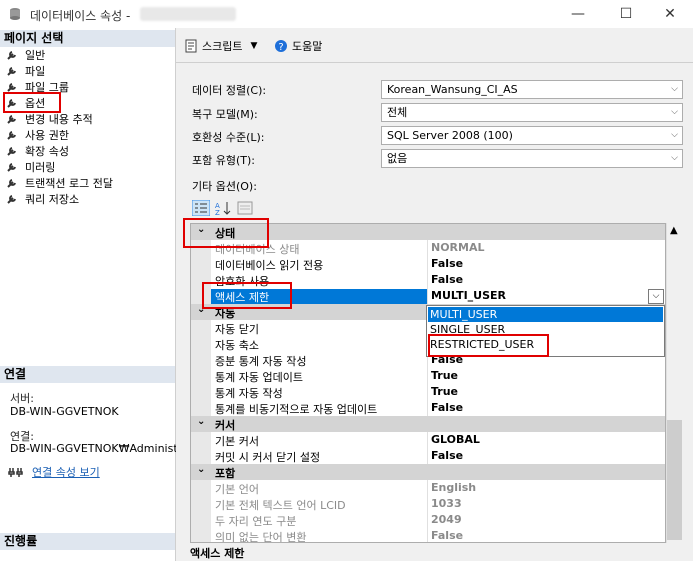  I want to click on grid-category: ⌄ 커서, so click(428, 424).